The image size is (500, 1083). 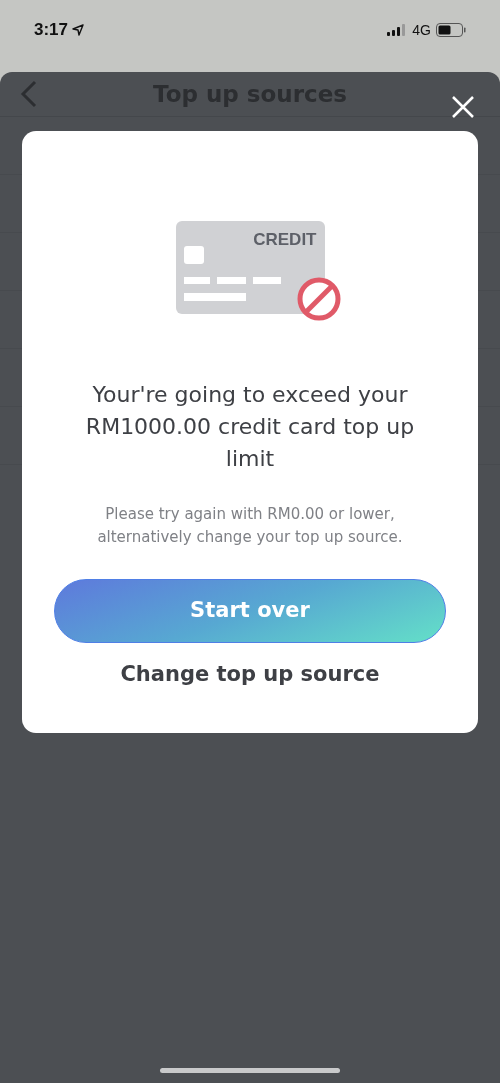 What do you see at coordinates (285, 240) in the screenshot?
I see `card-label: CREDIT` at bounding box center [285, 240].